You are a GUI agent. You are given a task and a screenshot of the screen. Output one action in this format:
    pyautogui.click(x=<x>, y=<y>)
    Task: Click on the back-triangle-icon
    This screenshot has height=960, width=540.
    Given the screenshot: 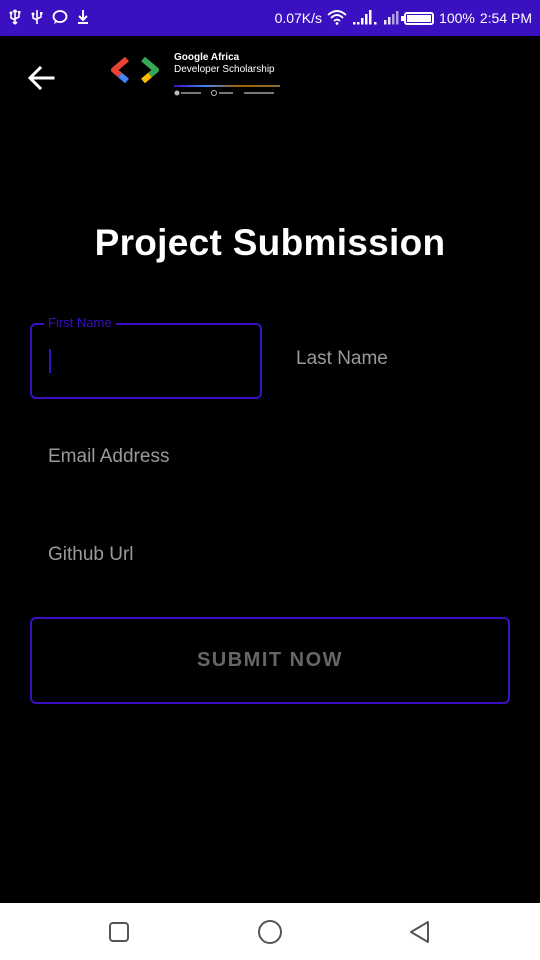 What is the action you would take?
    pyautogui.click(x=419, y=932)
    